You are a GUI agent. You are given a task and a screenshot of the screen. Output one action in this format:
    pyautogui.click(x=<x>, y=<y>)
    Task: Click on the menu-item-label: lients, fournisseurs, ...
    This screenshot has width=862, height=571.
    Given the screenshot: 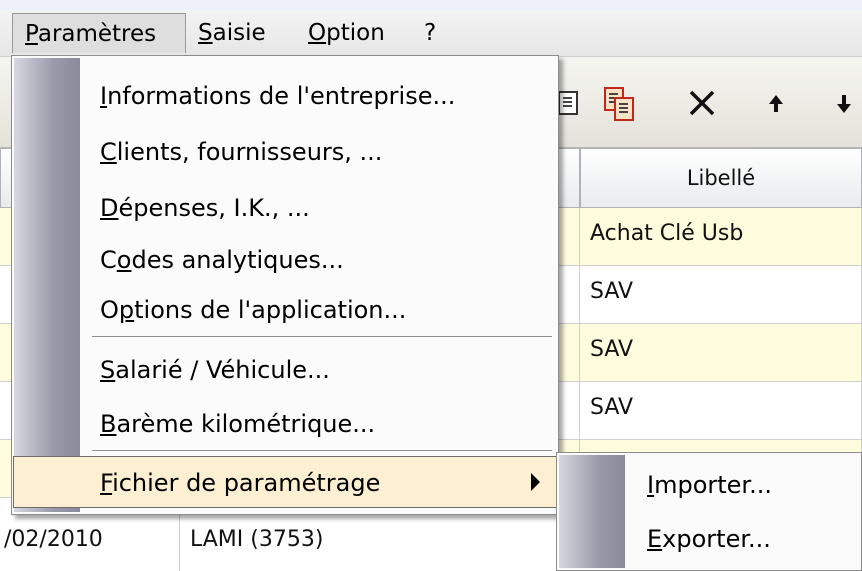 What is the action you would take?
    pyautogui.click(x=249, y=152)
    